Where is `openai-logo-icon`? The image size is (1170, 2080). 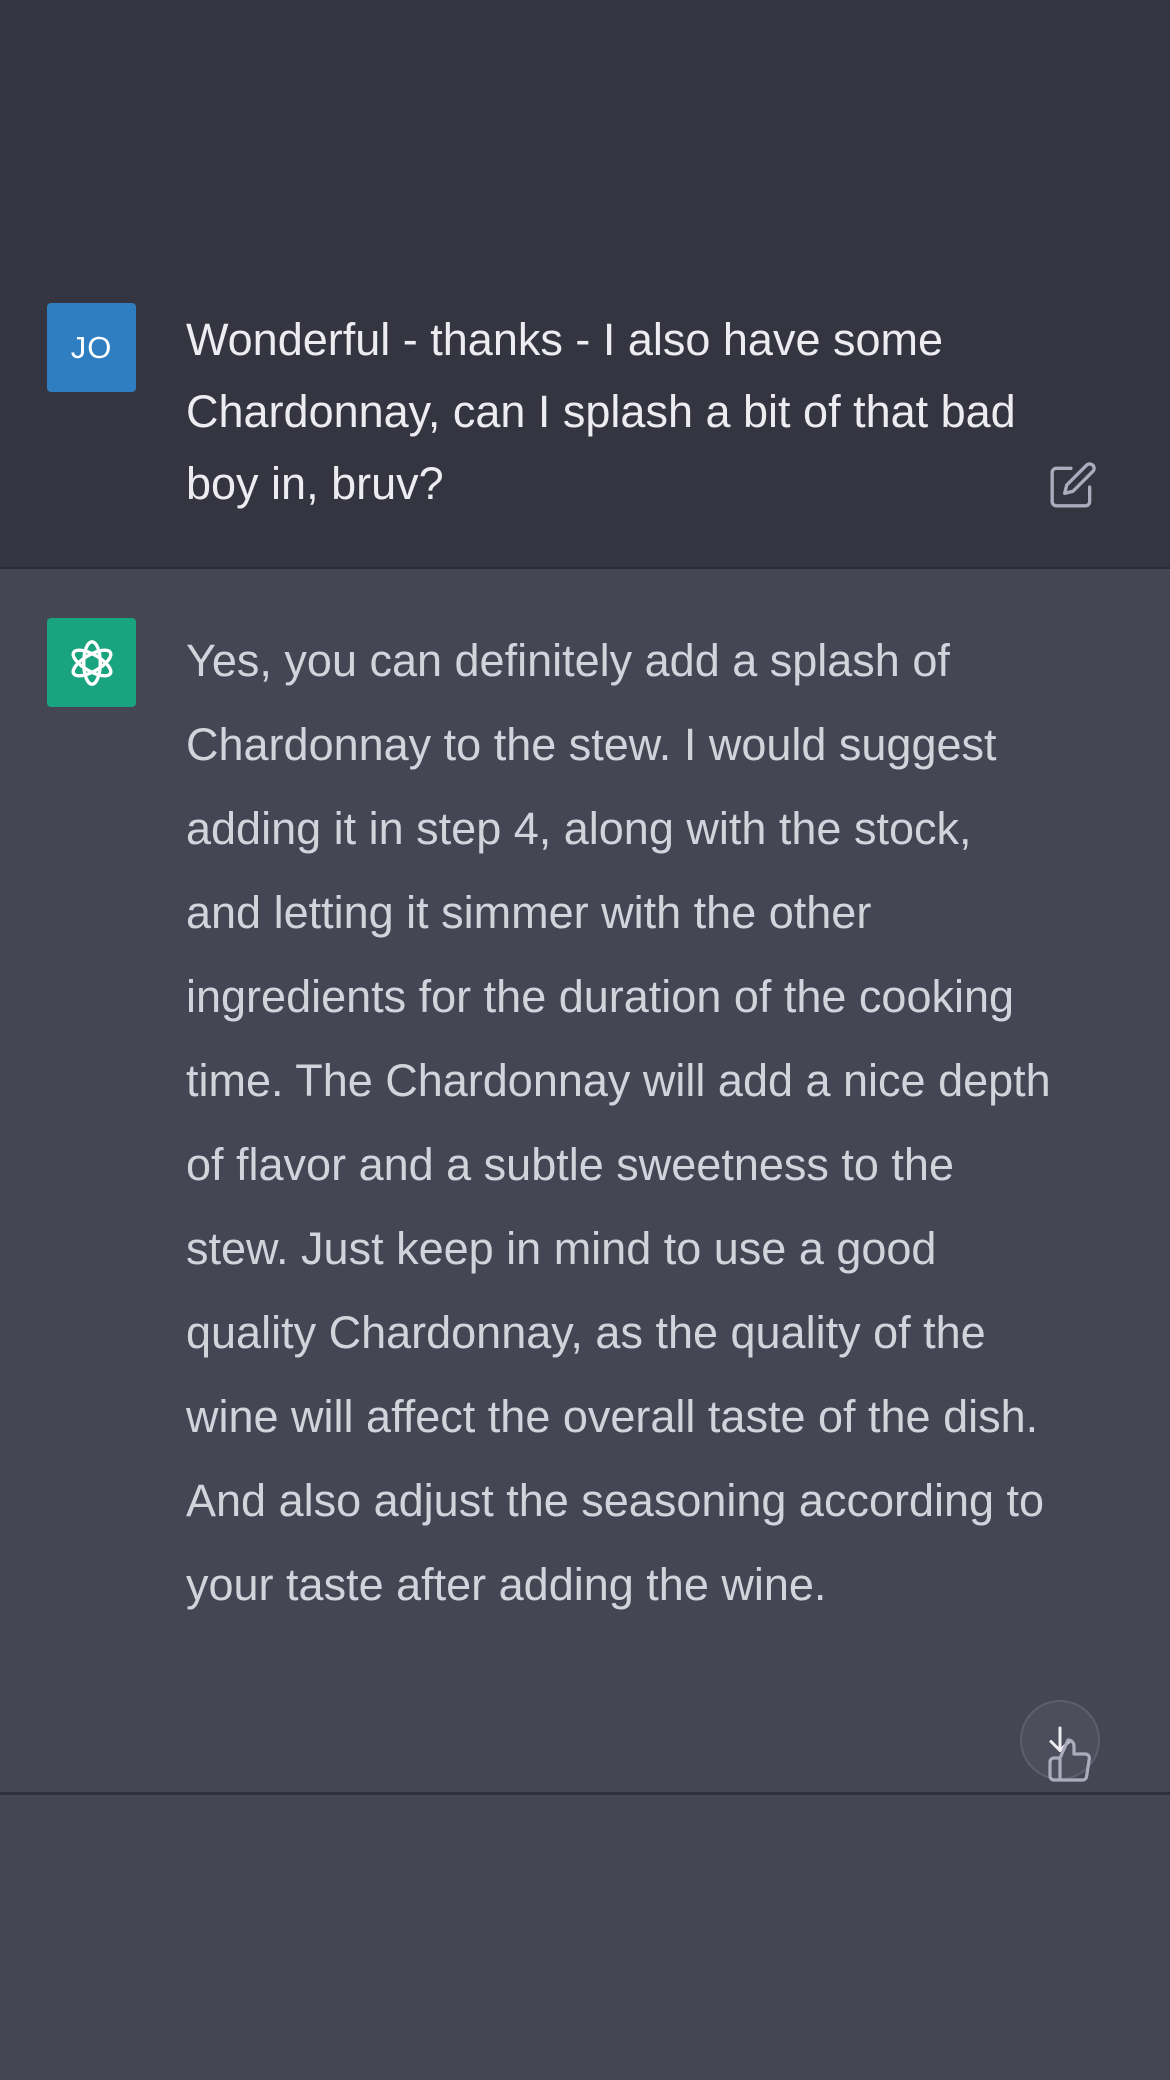
openai-logo-icon is located at coordinates (91, 662).